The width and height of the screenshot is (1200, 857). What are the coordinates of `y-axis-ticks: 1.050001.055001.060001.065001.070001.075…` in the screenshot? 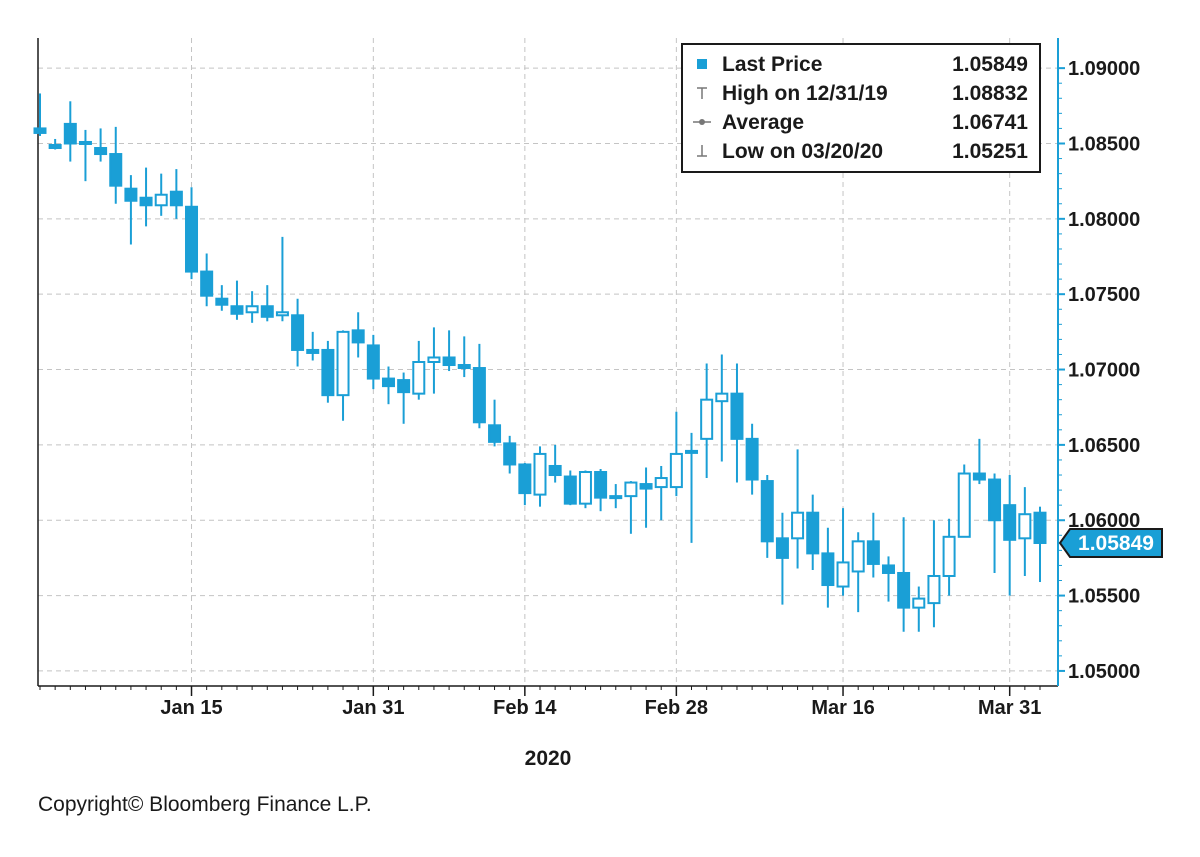 It's located at (1099, 370).